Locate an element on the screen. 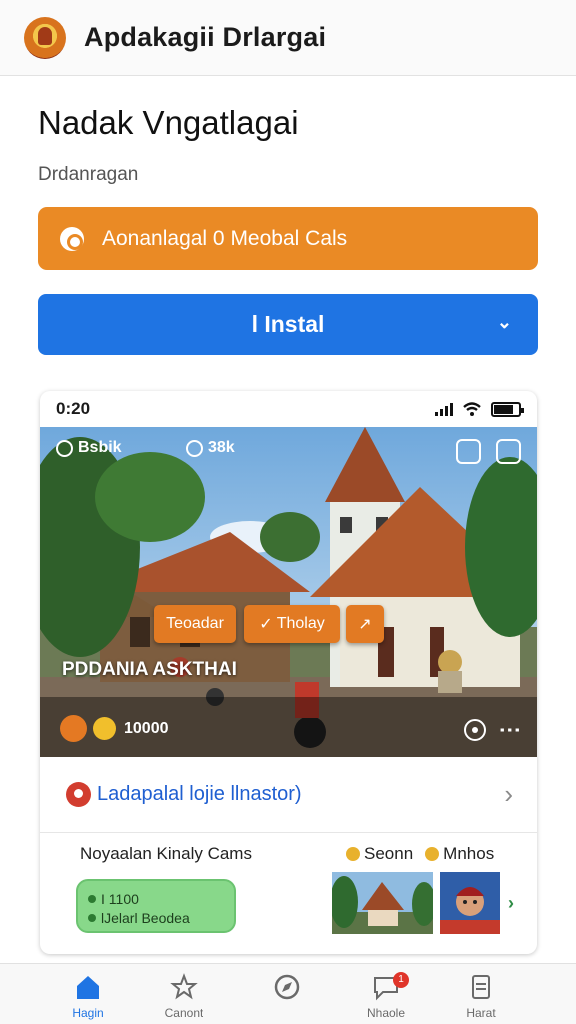  character-thumbnail-image is located at coordinates (470, 903).